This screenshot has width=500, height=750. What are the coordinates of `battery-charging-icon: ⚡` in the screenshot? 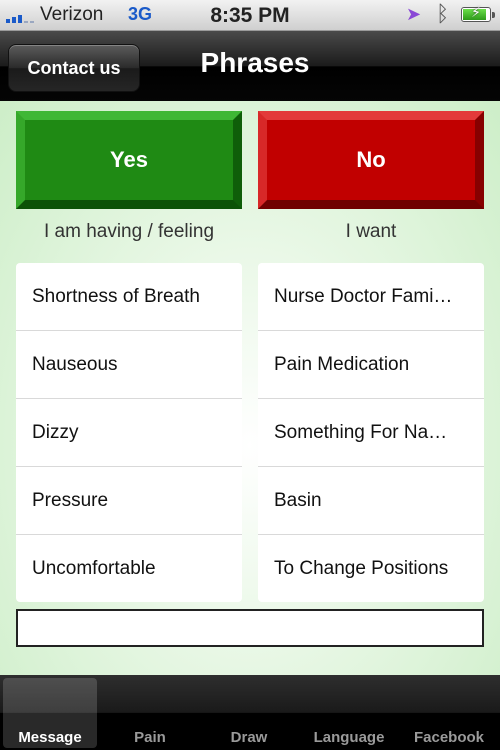 It's located at (478, 13).